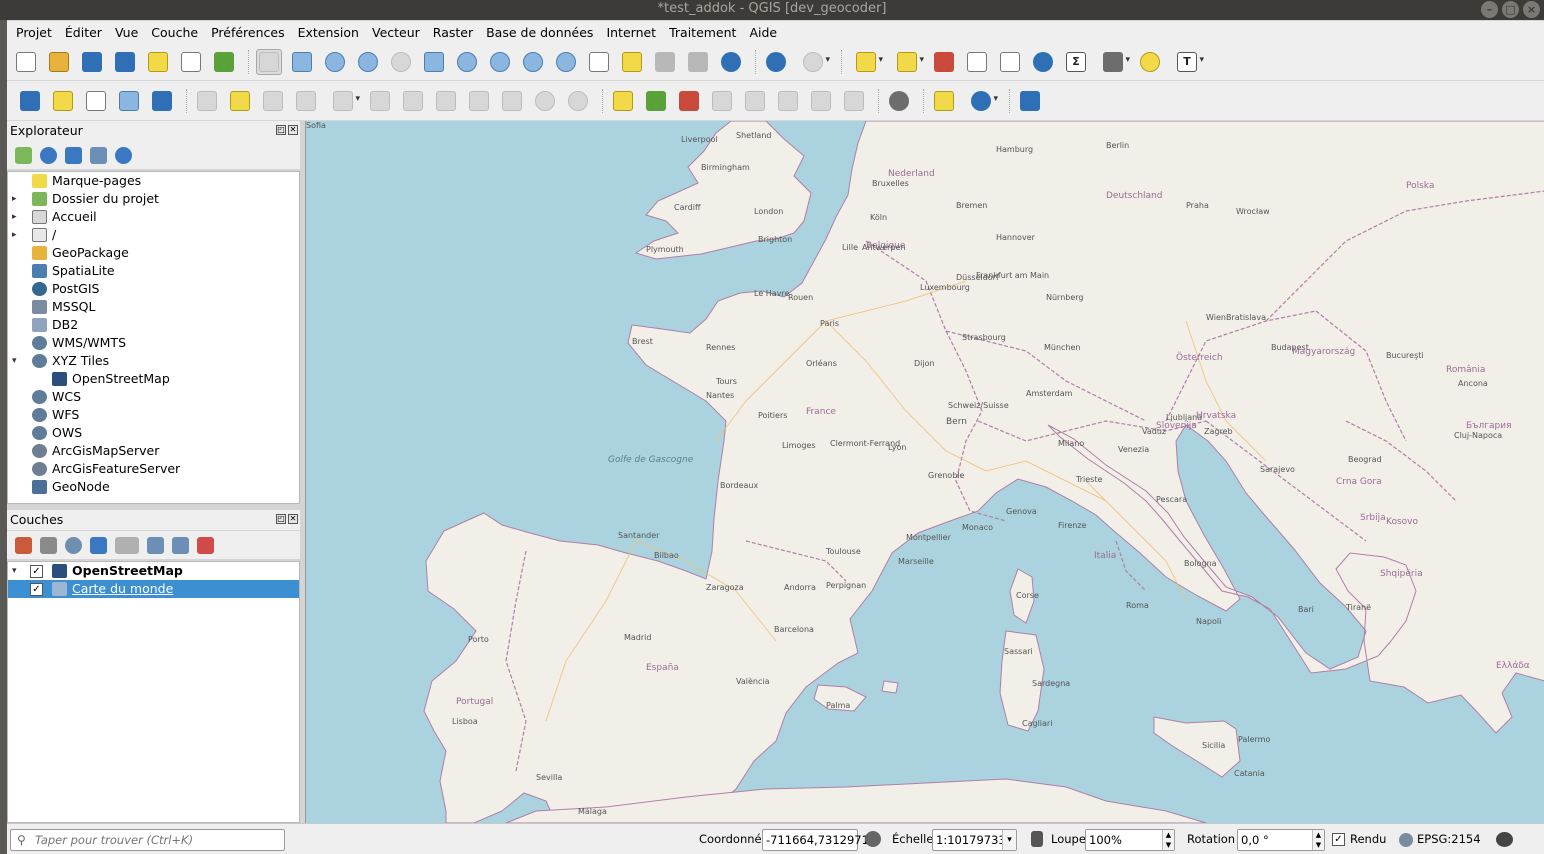  Describe the element at coordinates (153, 397) in the screenshot. I see `explorer-item-wcs: WCS` at that location.